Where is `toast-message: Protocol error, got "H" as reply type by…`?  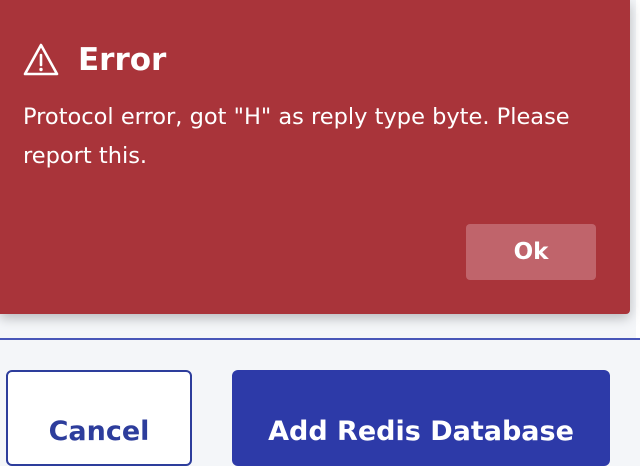
toast-message: Protocol error, got "H" as reply type by… is located at coordinates (296, 136).